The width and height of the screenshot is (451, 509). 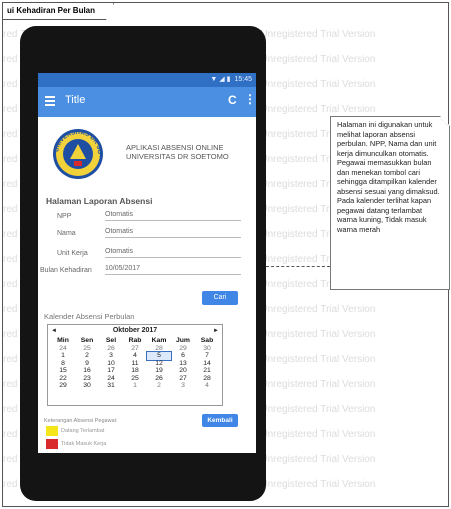 What do you see at coordinates (77, 153) in the screenshot?
I see `university-logo: UNIVERSITAS DR SOETOMO` at bounding box center [77, 153].